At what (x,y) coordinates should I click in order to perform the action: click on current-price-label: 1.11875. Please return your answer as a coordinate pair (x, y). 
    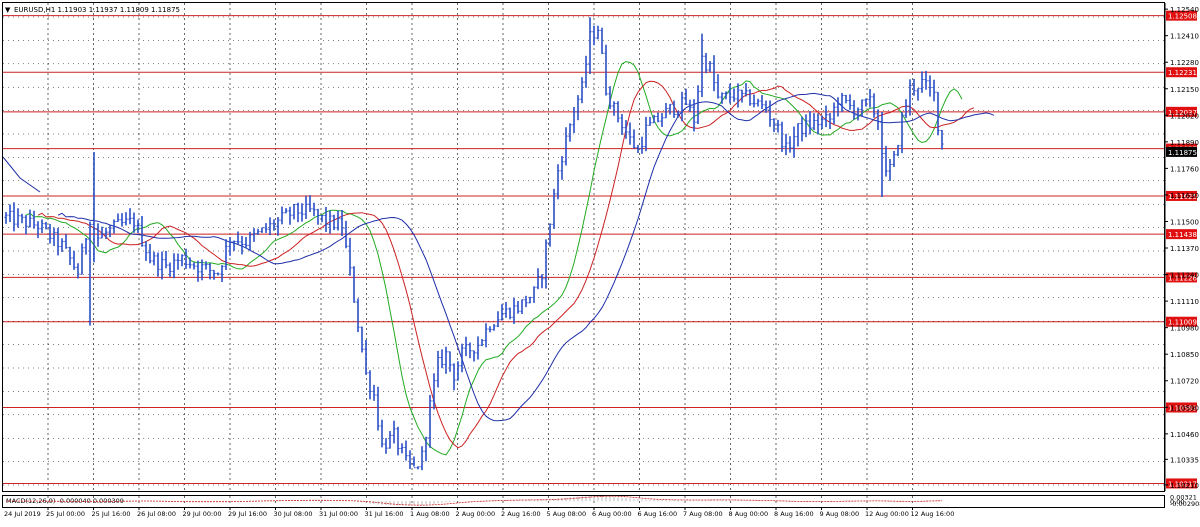
    Looking at the image, I should click on (1182, 153).